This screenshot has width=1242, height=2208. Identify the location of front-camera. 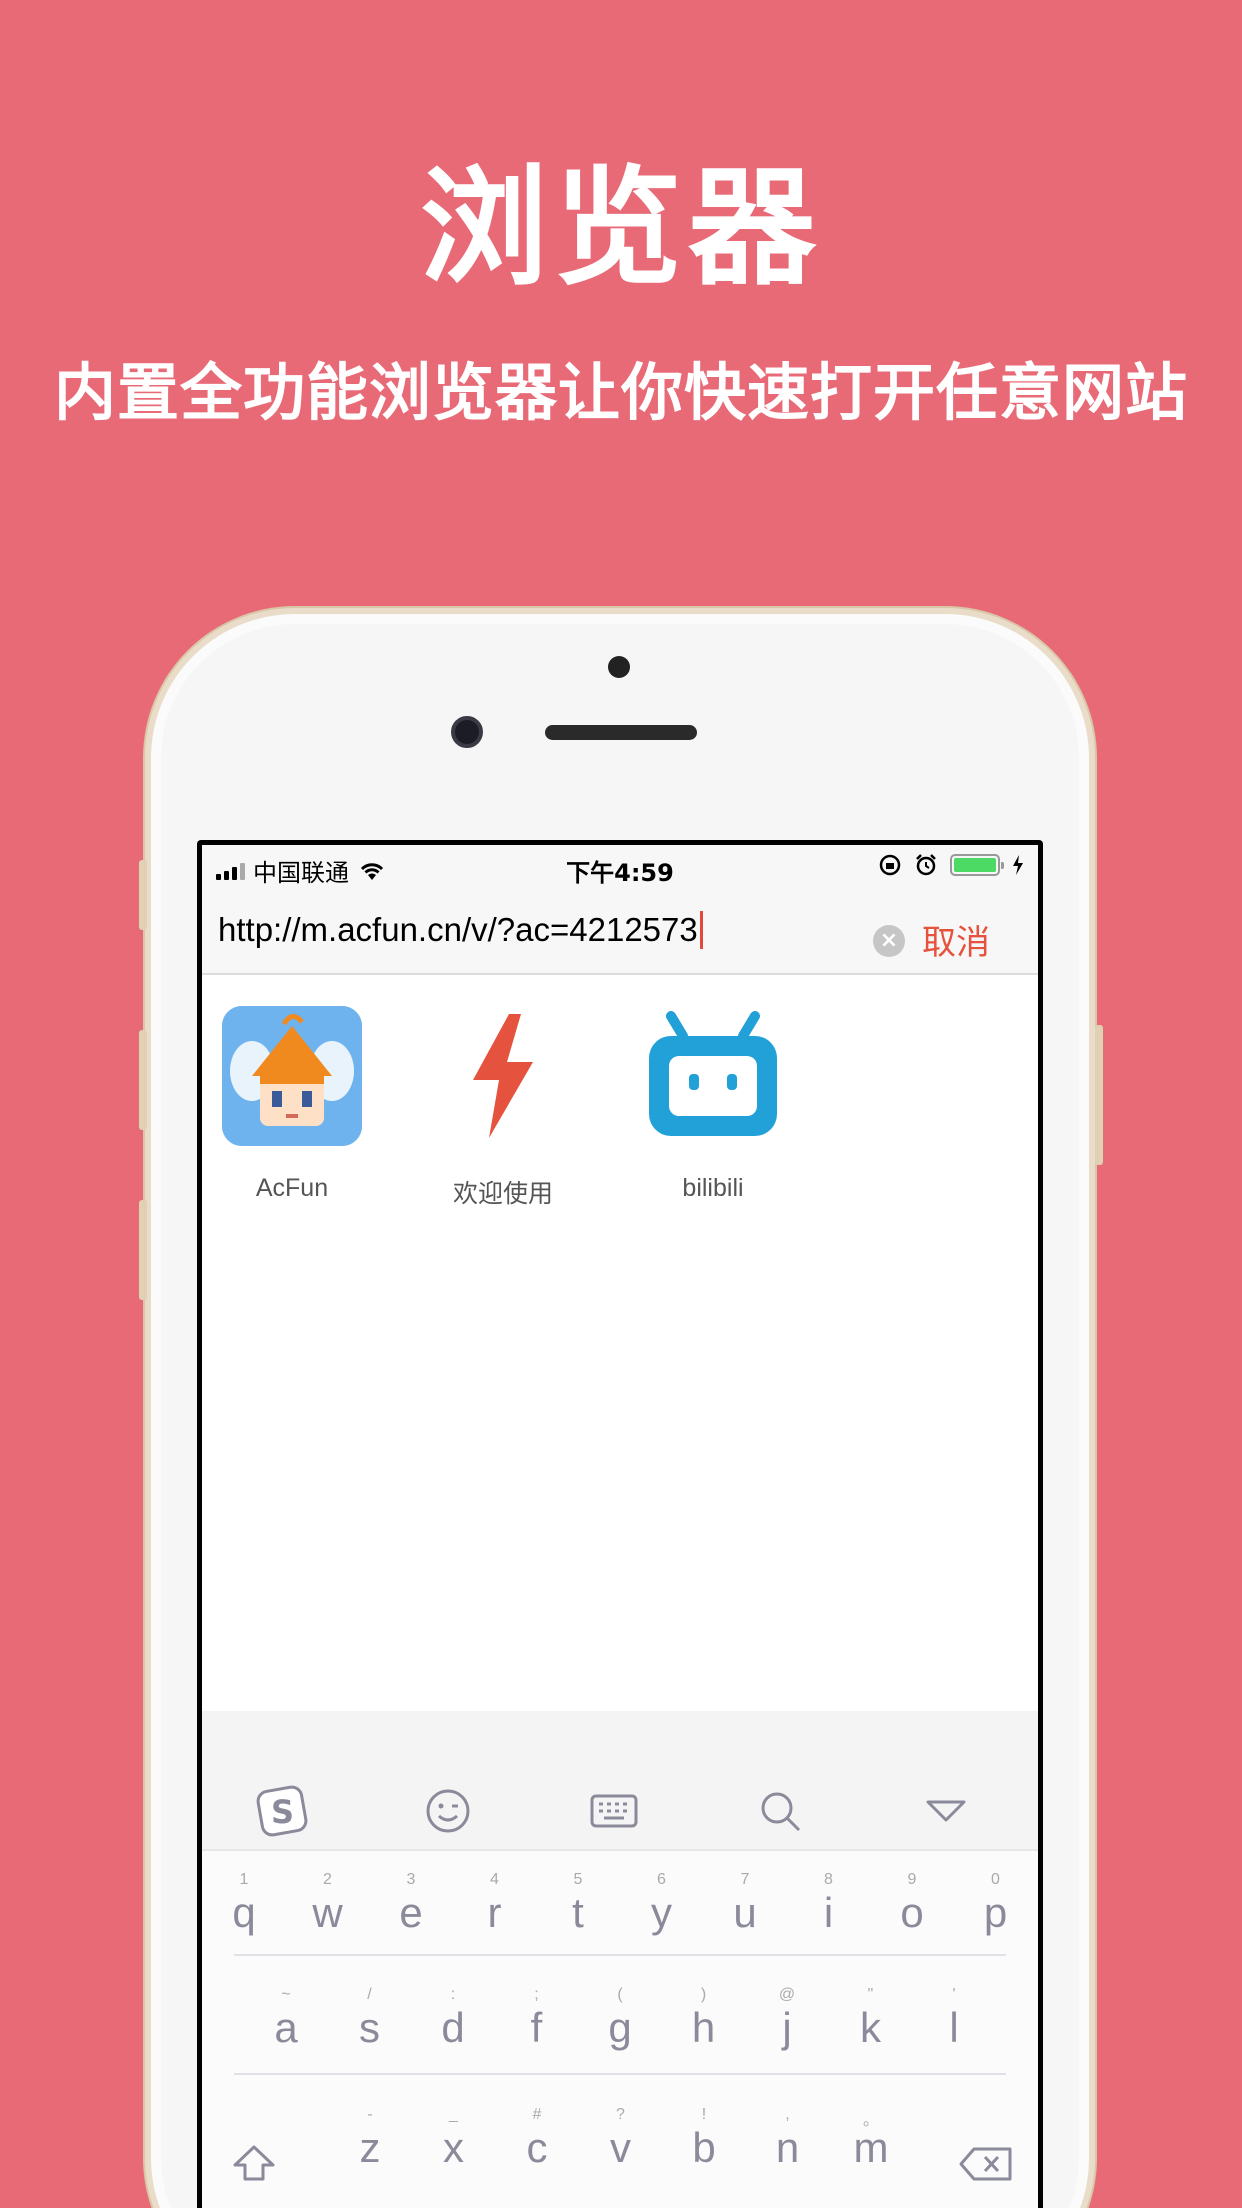
(467, 732).